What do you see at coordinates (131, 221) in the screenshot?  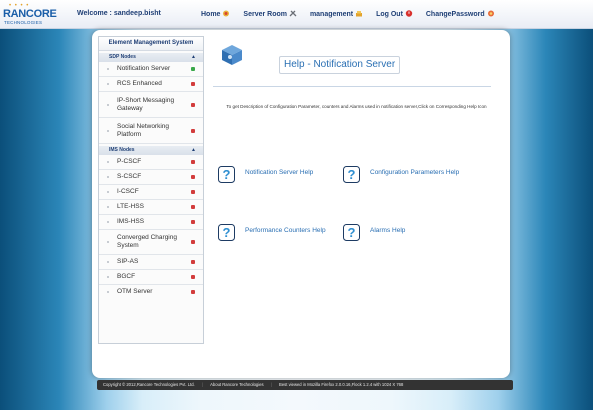 I see `sidebar-item-label: IMS-HSS` at bounding box center [131, 221].